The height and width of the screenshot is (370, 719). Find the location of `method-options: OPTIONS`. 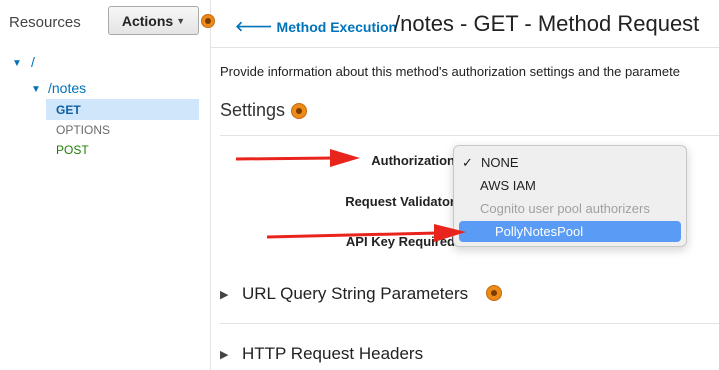

method-options: OPTIONS is located at coordinates (83, 130).